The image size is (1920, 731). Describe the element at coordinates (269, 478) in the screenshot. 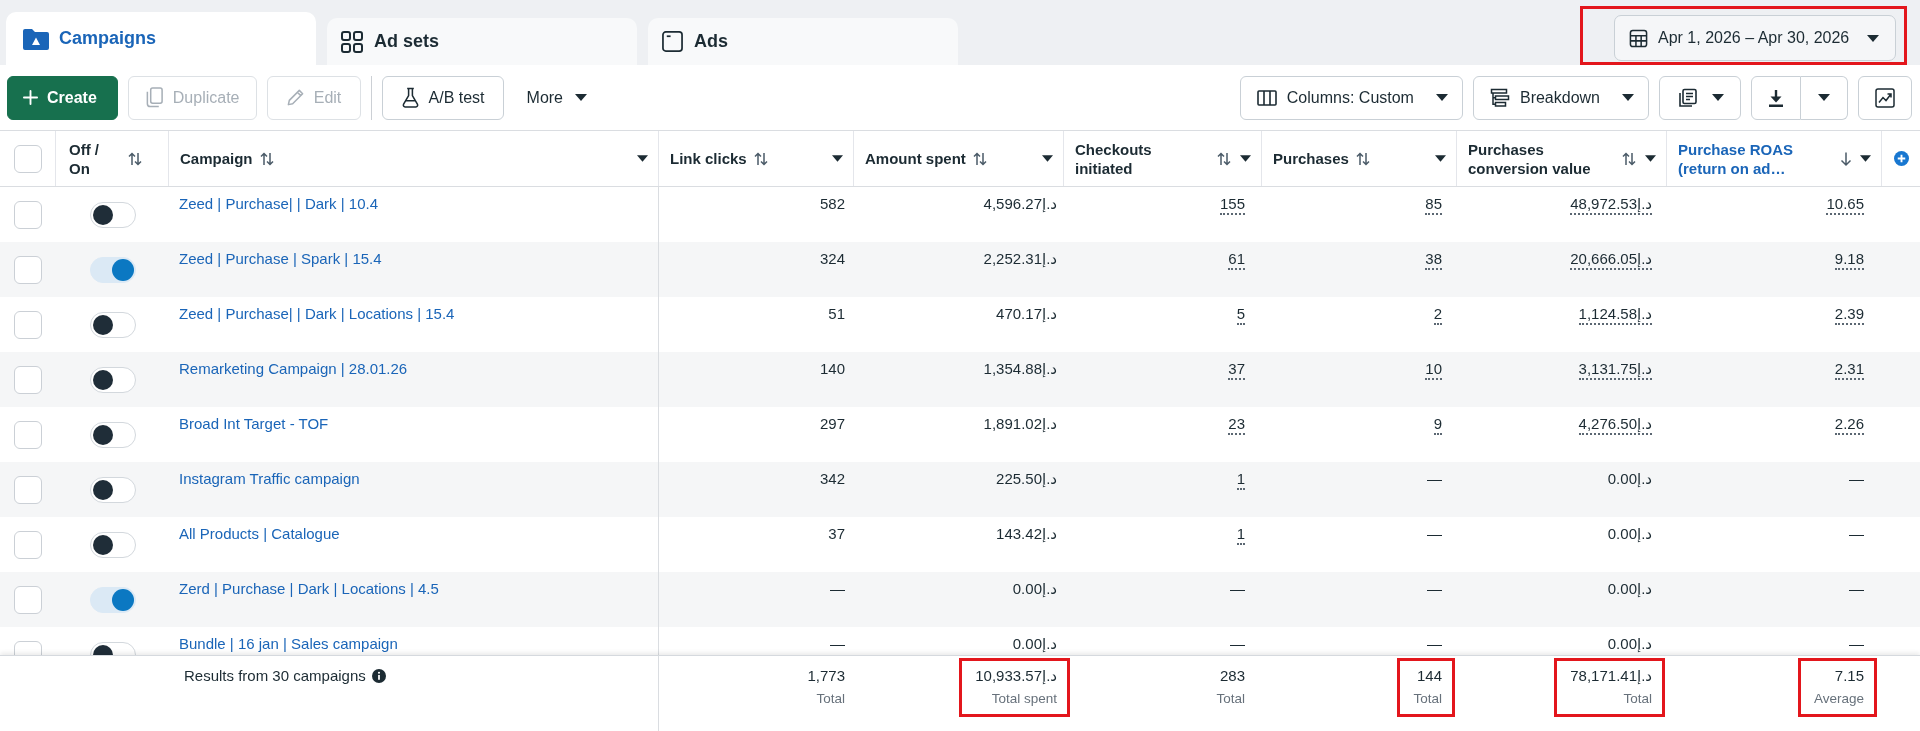

I see `campaign-link: Instagram Traffic campaign` at that location.